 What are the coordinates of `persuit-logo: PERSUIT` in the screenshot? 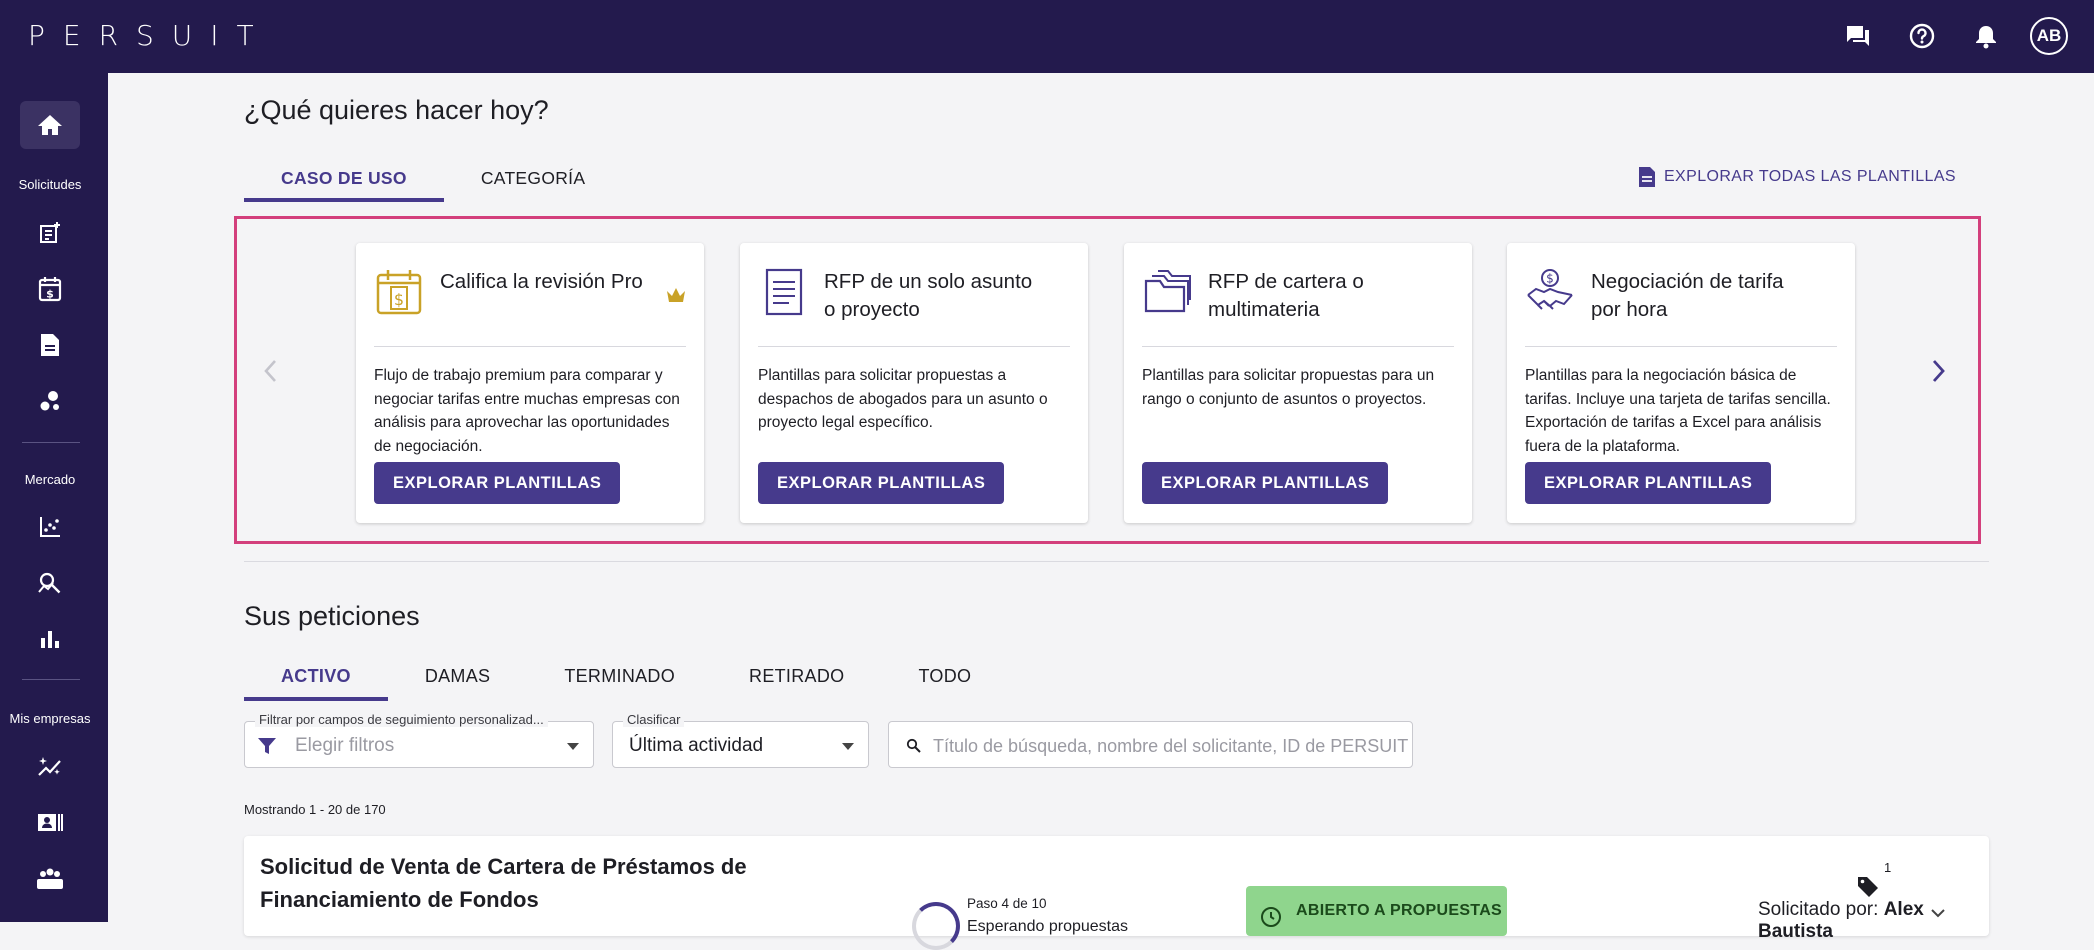 It's located at (150, 35).